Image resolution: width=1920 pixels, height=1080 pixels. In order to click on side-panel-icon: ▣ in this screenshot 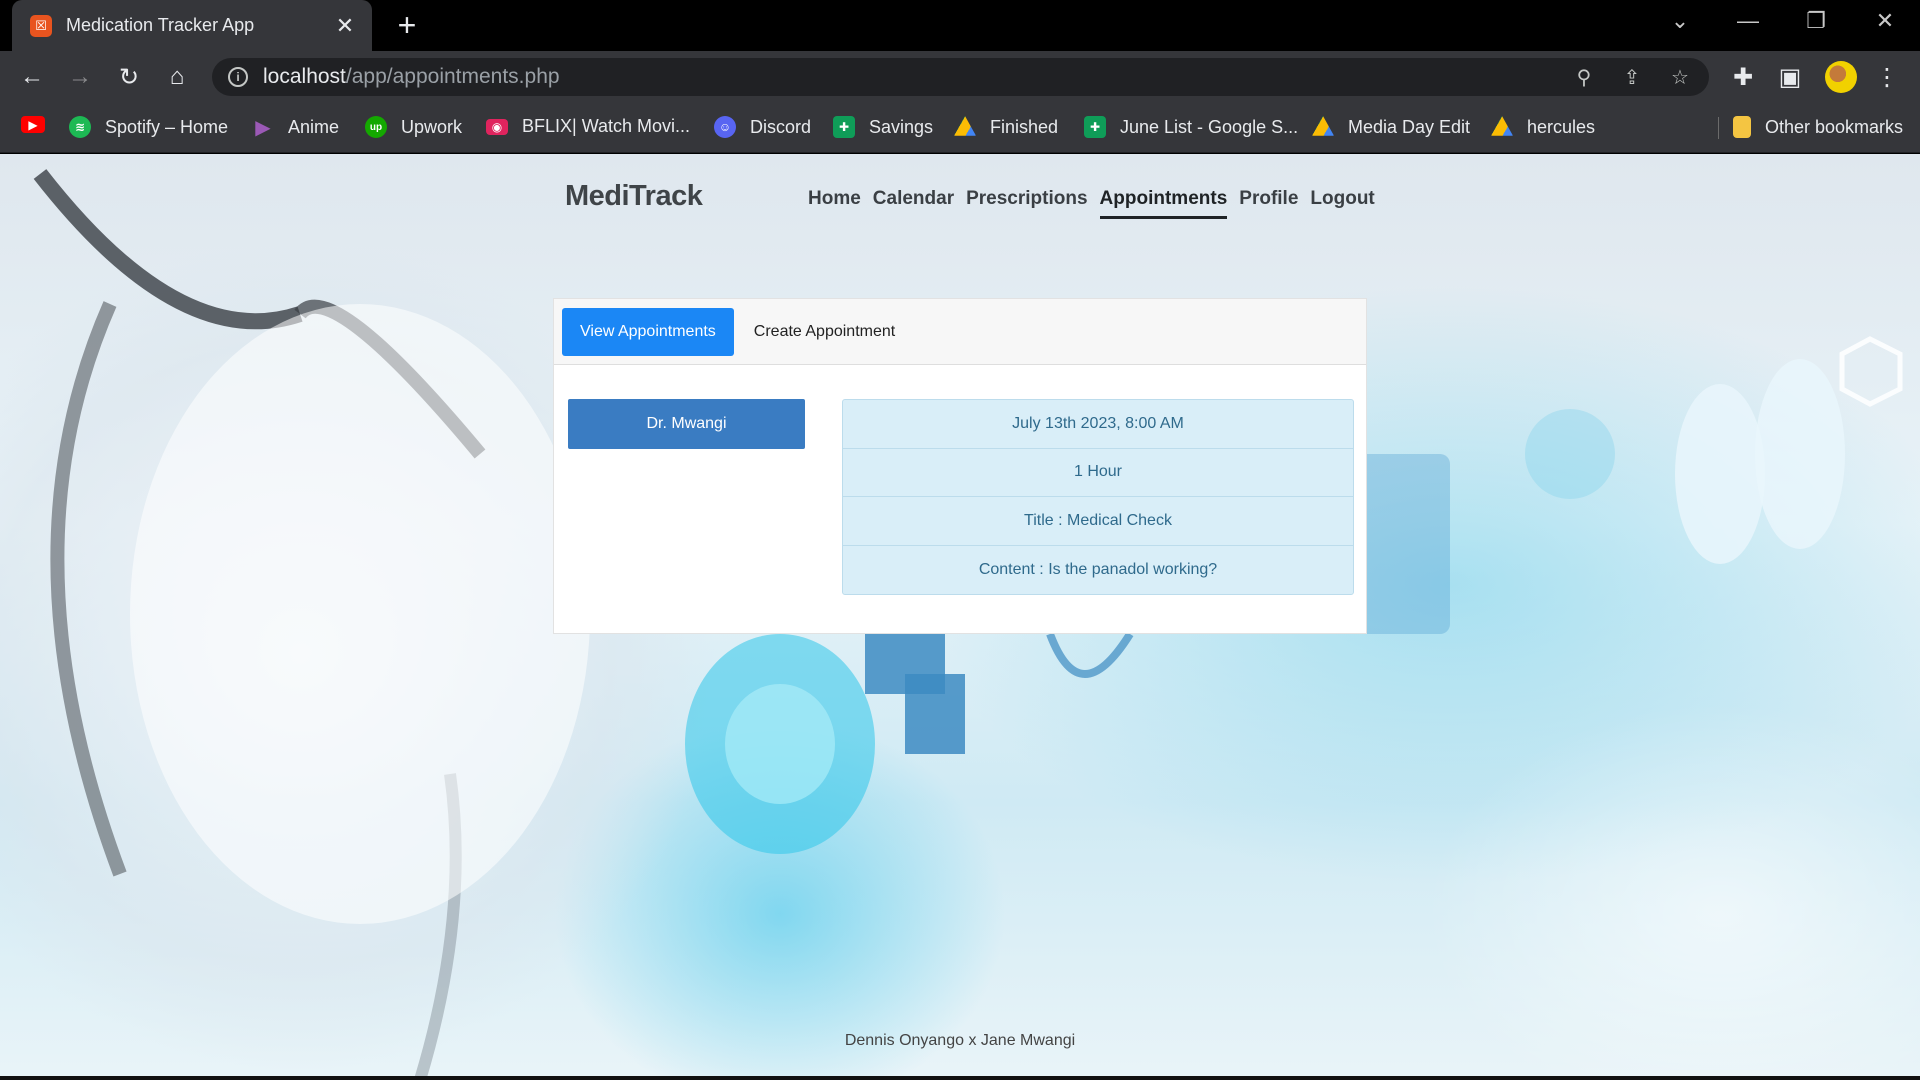, I will do `click(1790, 77)`.